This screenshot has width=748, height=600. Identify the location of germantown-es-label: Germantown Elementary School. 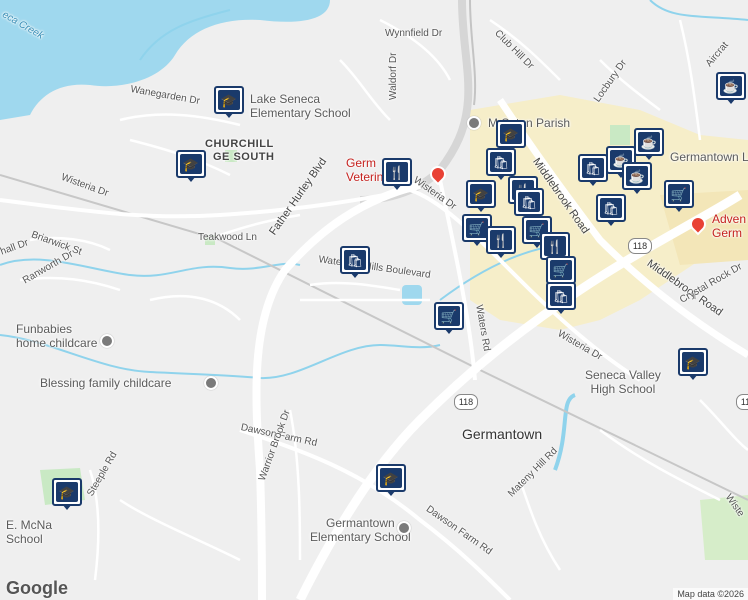
(360, 530).